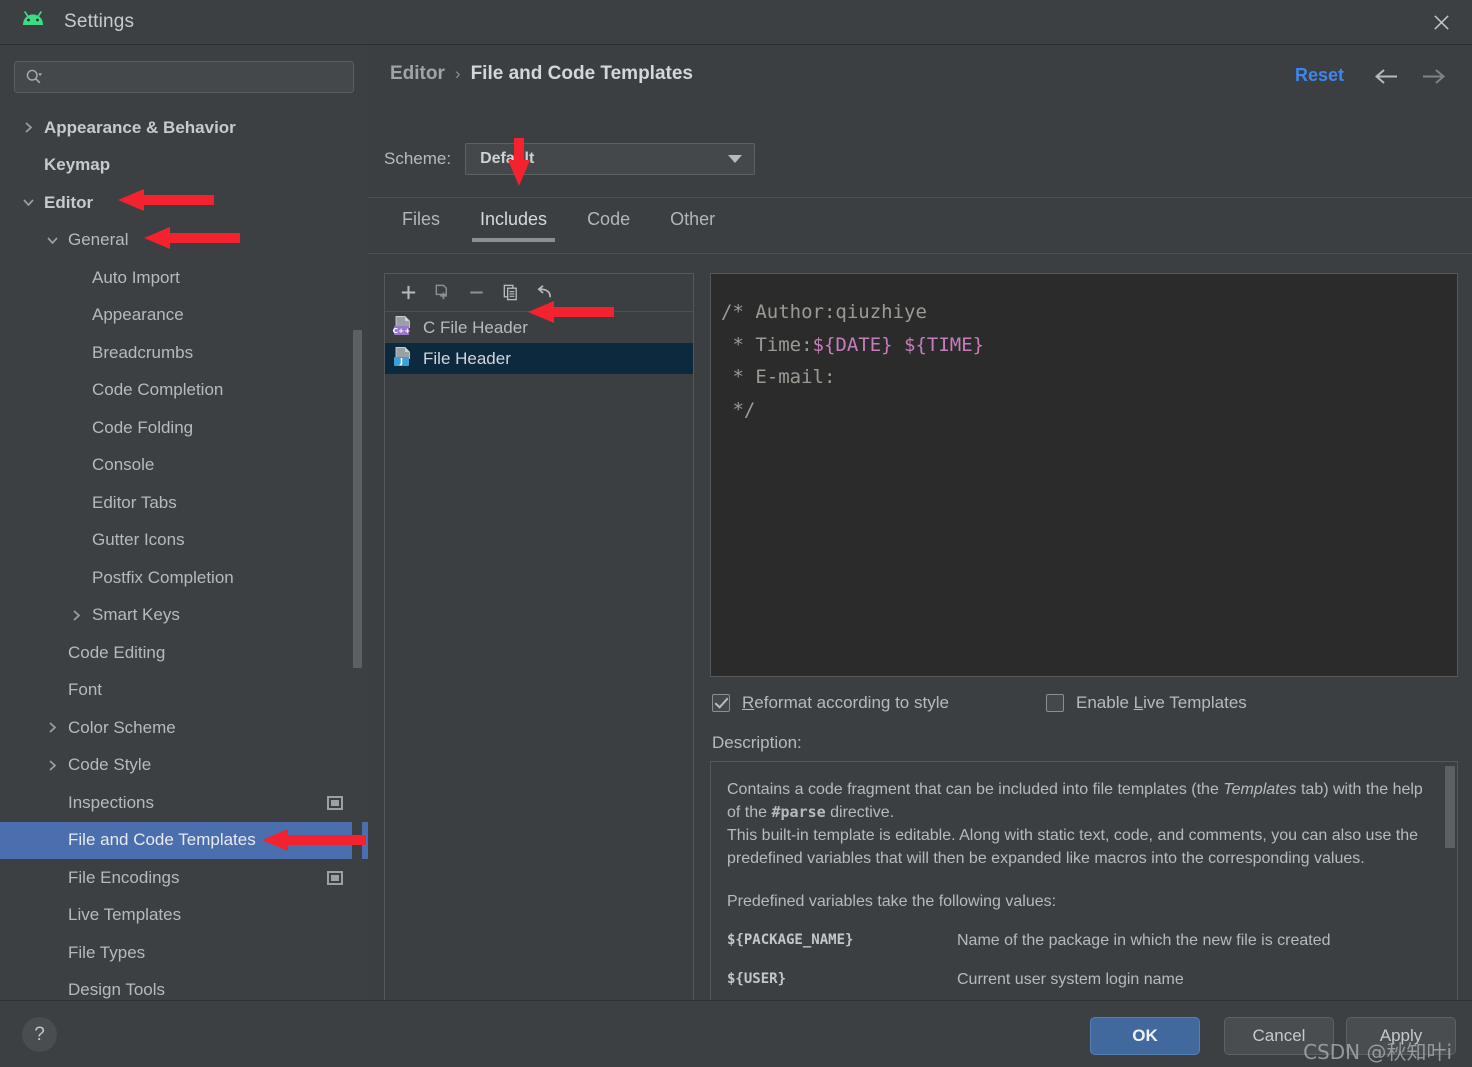 The image size is (1472, 1067). I want to click on reformat-according-to-style-checkbox: Reformat according to style, so click(830, 703).